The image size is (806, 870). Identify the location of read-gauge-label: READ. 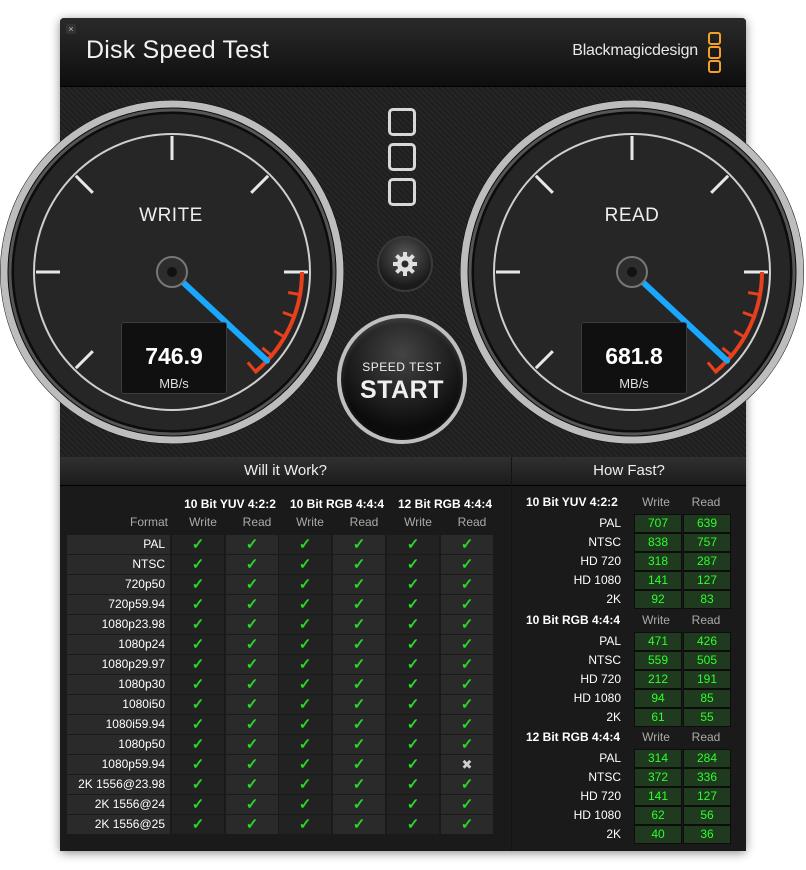
(632, 215).